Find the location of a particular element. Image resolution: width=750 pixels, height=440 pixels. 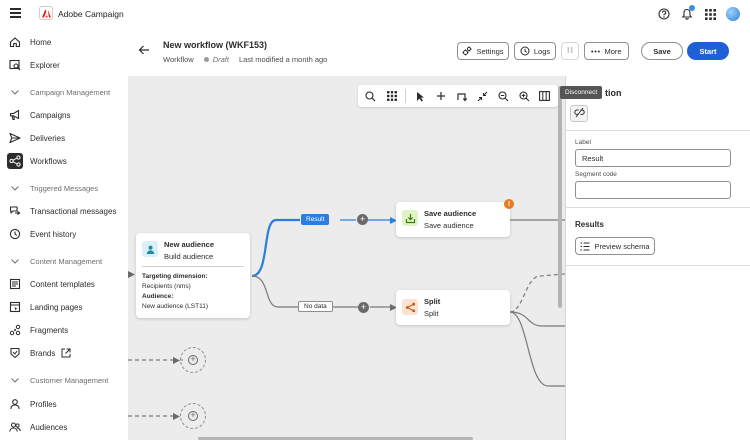

profile-icon is located at coordinates (15, 404).